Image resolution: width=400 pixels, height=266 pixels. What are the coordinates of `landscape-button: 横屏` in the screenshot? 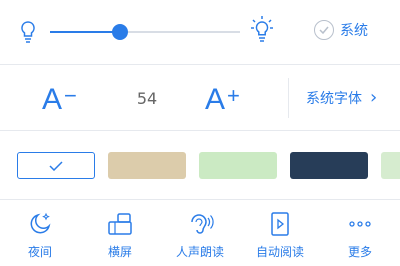 It's located at (120, 233).